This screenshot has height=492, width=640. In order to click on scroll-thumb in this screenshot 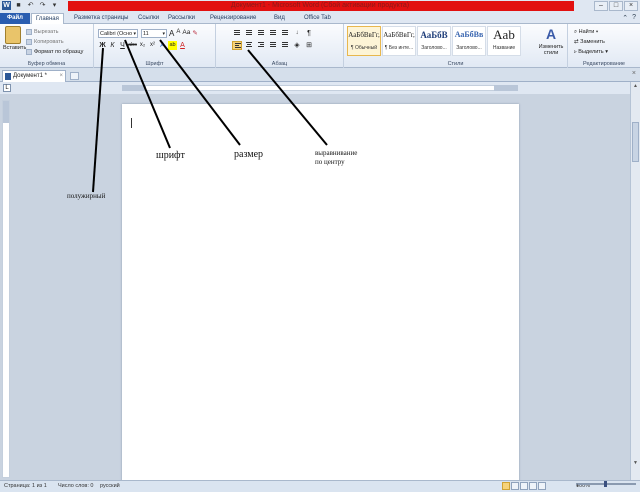, I will do `click(635, 142)`.